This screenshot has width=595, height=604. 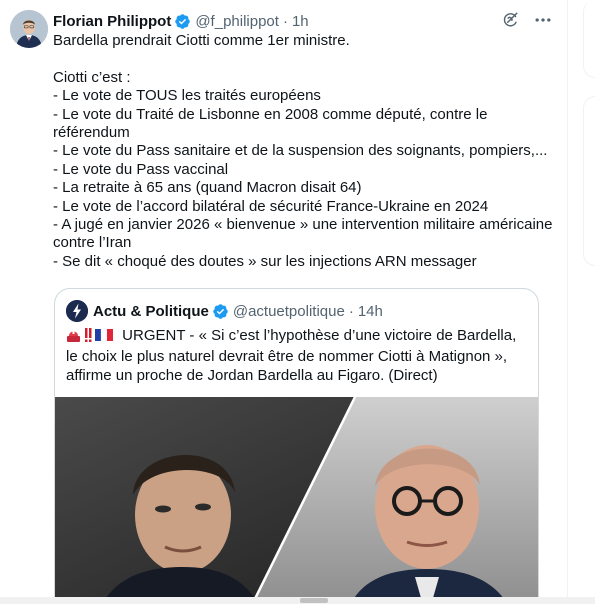 I want to click on tweet-header: Florian Philippot @f_philippot · 1h, so click(x=181, y=21).